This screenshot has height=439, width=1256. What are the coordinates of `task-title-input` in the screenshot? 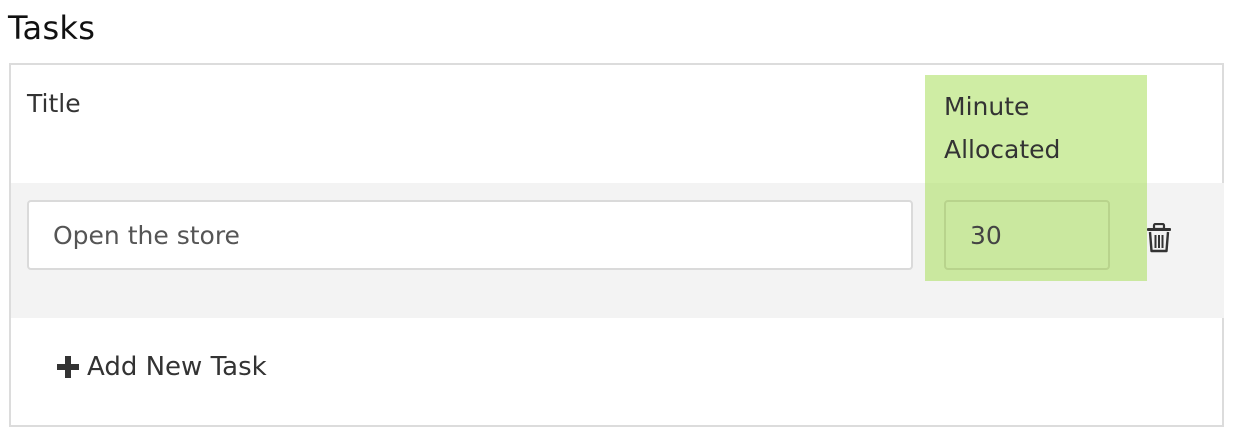 It's located at (470, 235).